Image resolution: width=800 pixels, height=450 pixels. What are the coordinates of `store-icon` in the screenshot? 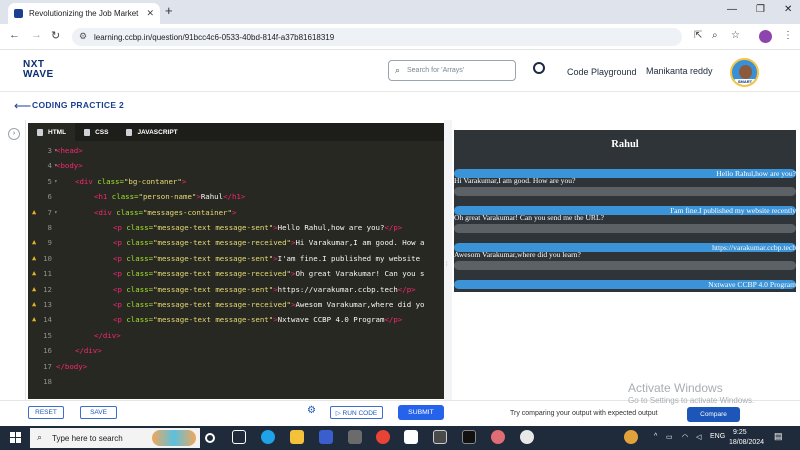 It's located at (326, 437).